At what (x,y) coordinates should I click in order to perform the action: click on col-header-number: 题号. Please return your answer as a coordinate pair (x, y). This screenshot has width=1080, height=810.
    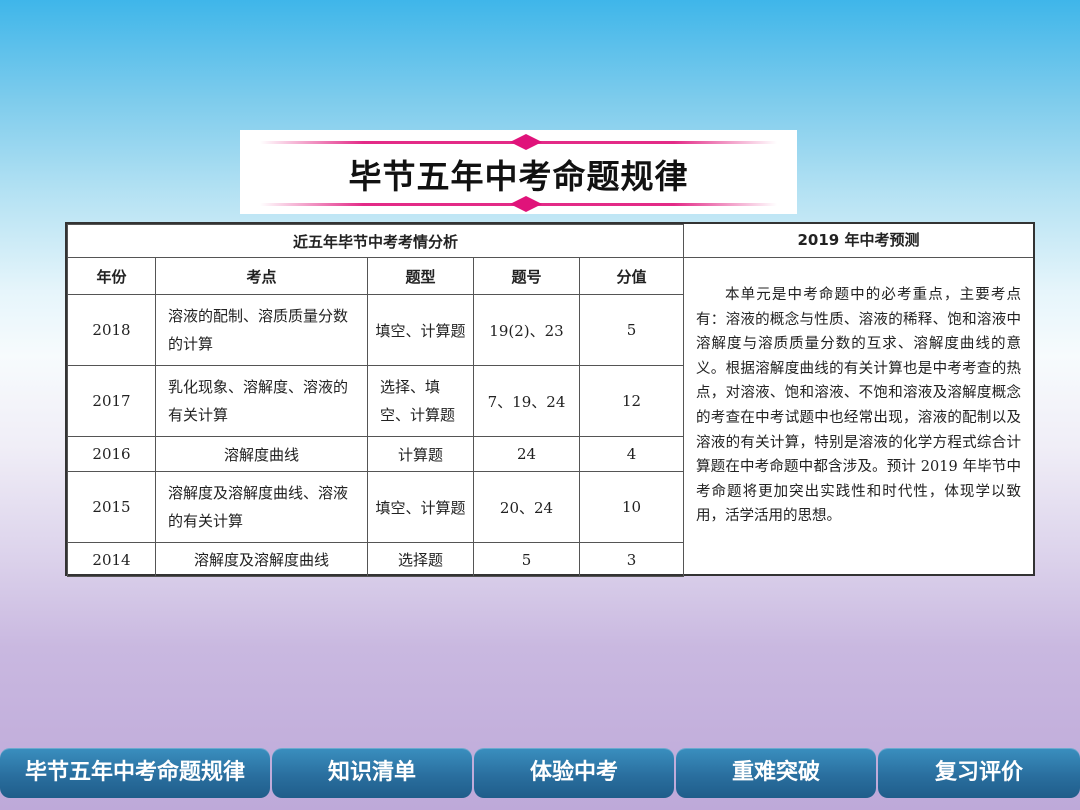
    Looking at the image, I should click on (526, 276).